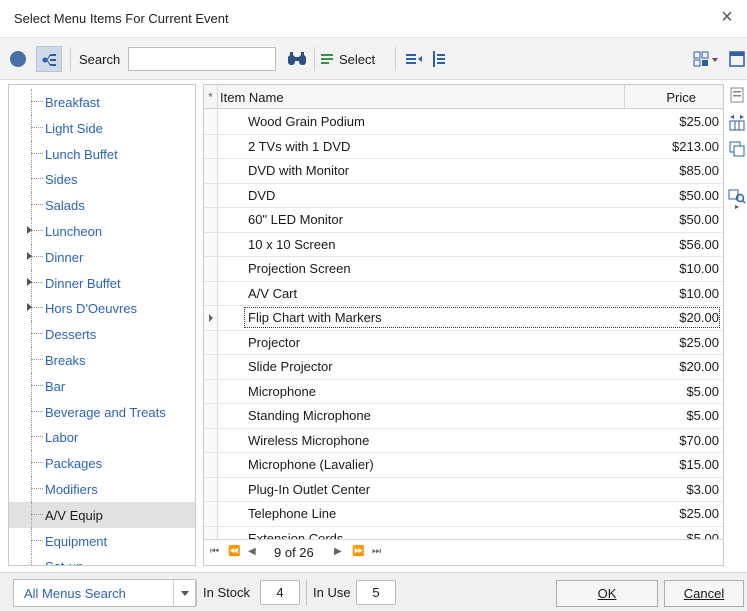 The width and height of the screenshot is (747, 611). Describe the element at coordinates (295, 219) in the screenshot. I see `cell-item-name: 60" LED Monitor` at that location.